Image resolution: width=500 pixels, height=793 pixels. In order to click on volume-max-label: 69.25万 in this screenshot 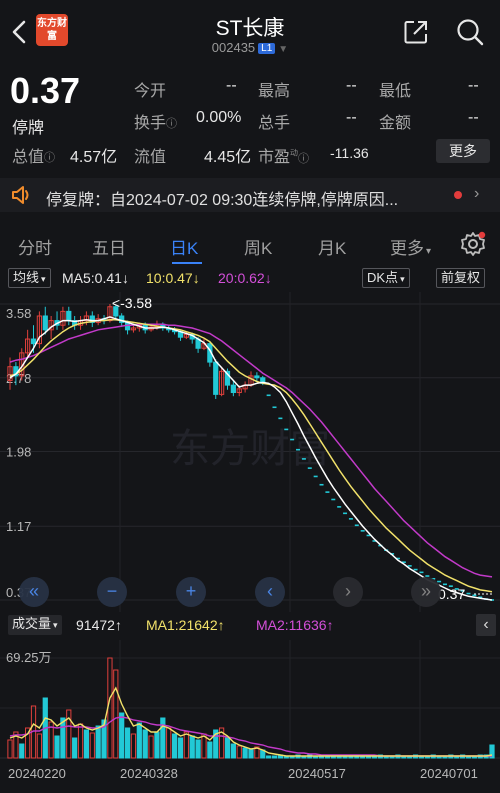, I will do `click(29, 657)`.